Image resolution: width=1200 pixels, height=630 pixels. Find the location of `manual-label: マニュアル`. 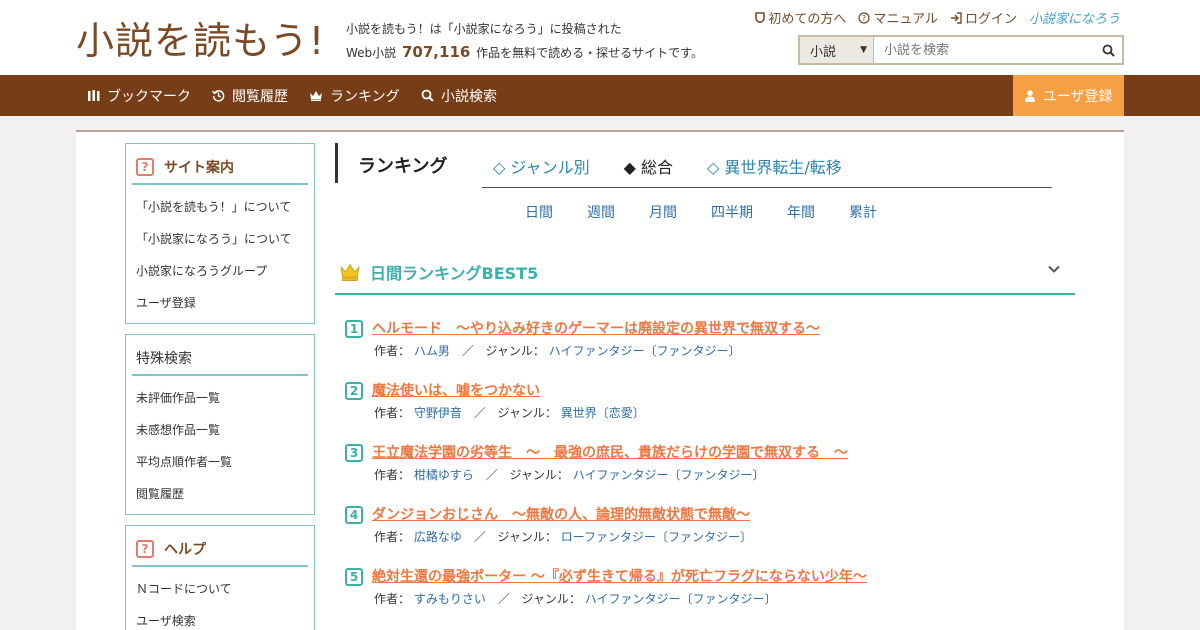

manual-label: マニュアル is located at coordinates (905, 19).